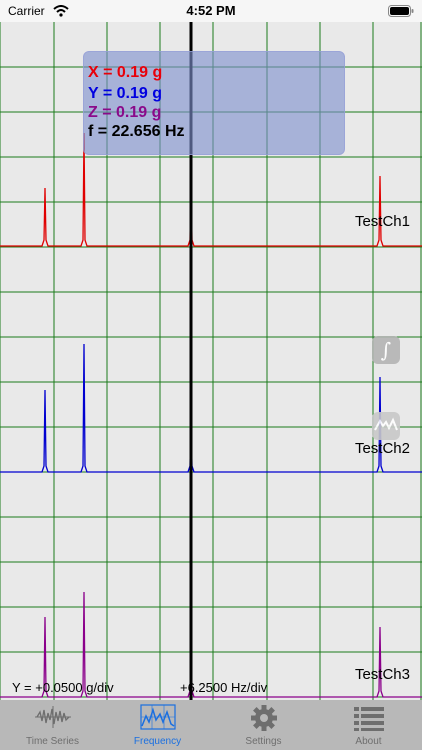 The image size is (422, 750). What do you see at coordinates (382, 221) in the screenshot?
I see `channel-label-1: TestCh1` at bounding box center [382, 221].